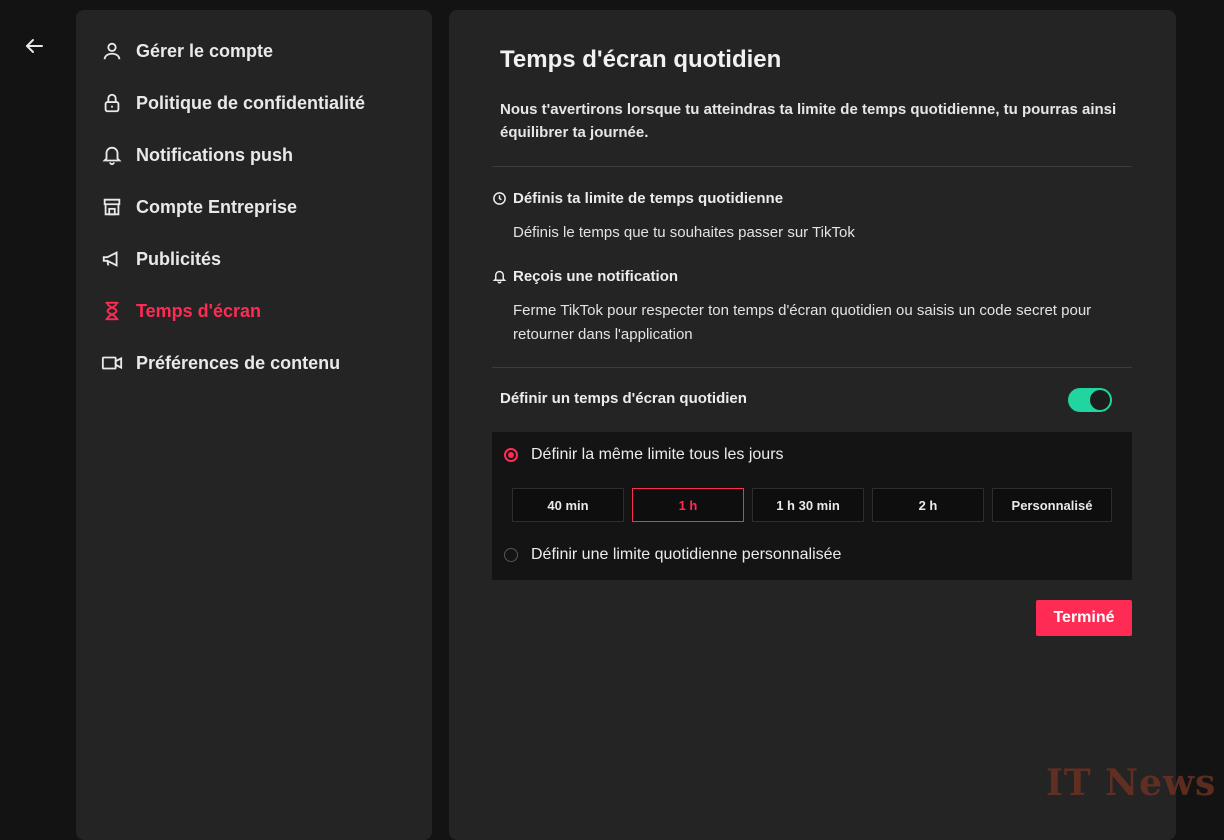 This screenshot has height=840, width=1224. I want to click on info-heading-notification: Reçois une notification, so click(585, 276).